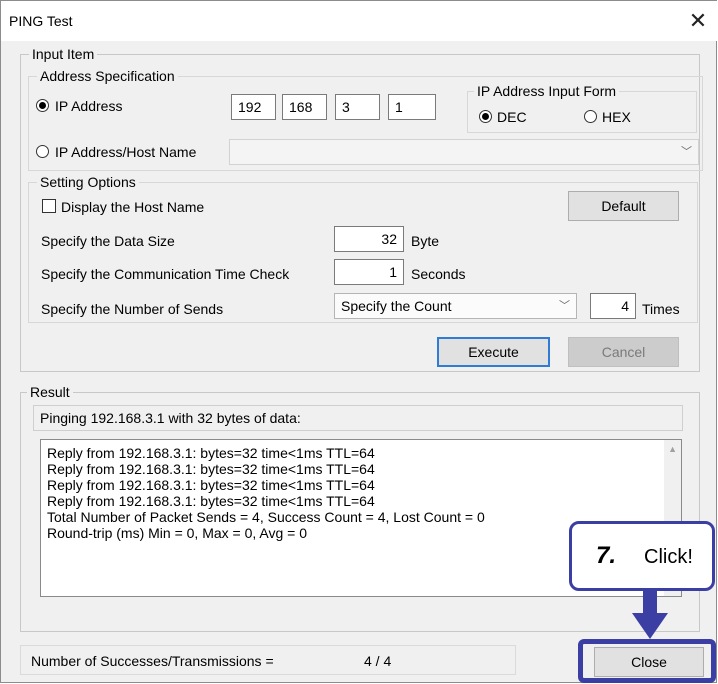  I want to click on title-bar: PING Test ✕, so click(359, 21).